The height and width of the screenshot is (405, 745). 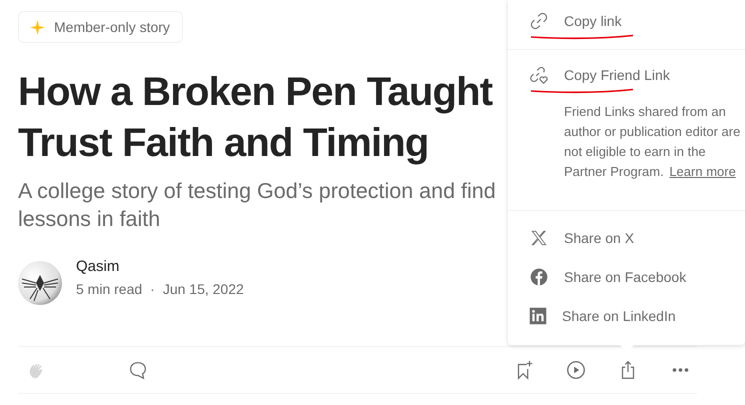 I want to click on article-title: Trust Faith and Timing, so click(x=223, y=143).